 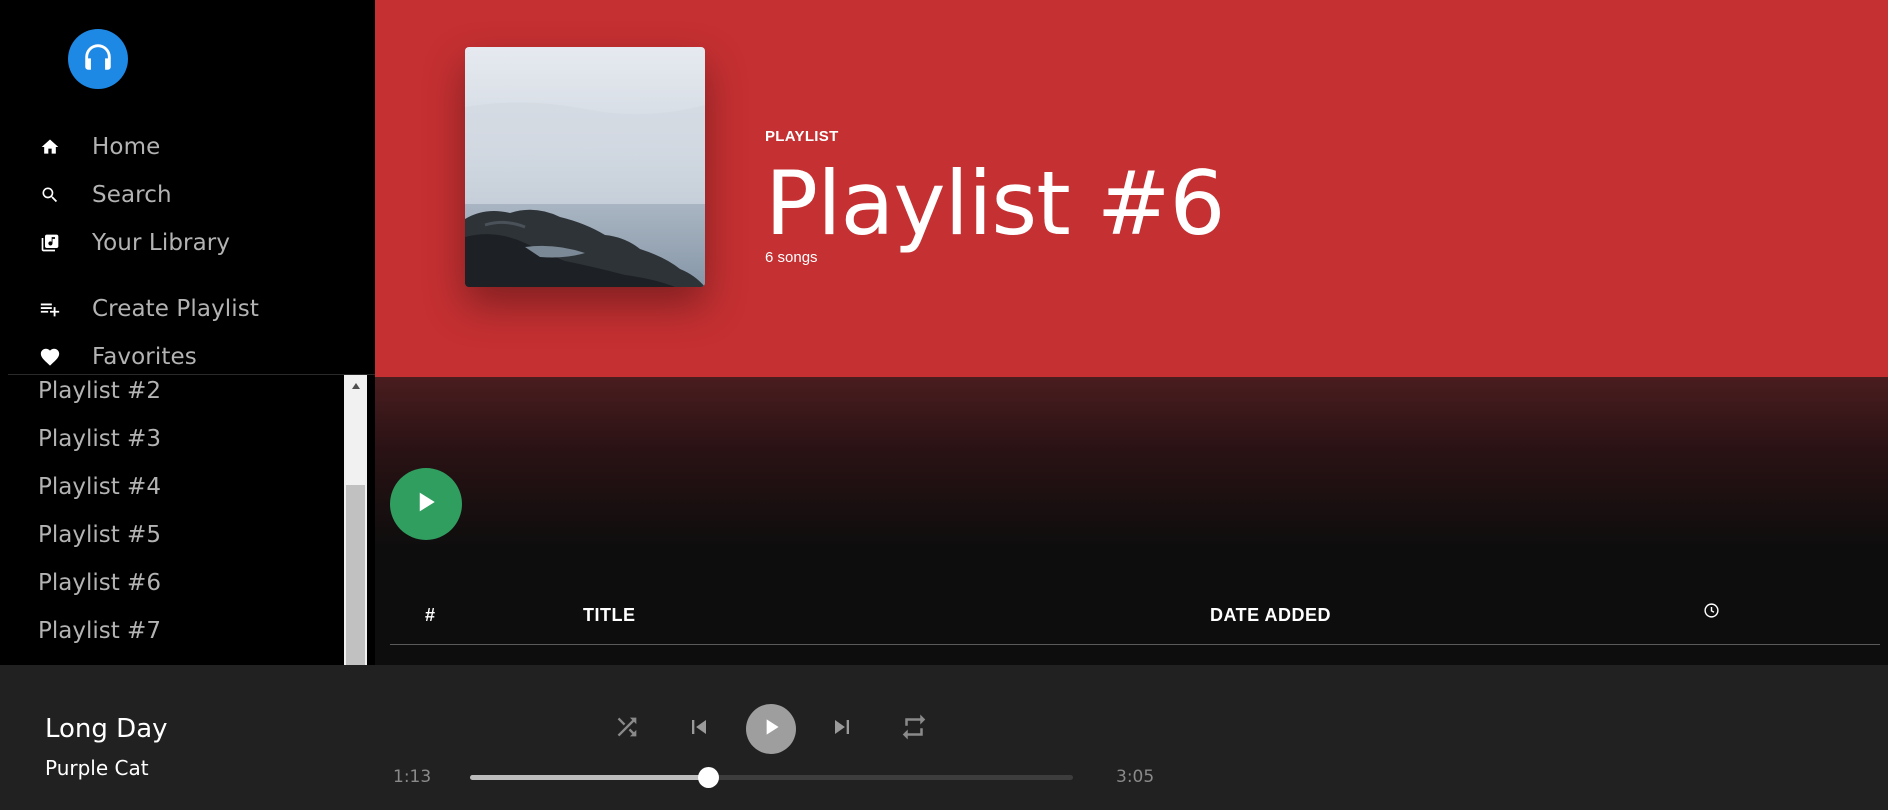 I want to click on repeat-button, so click(x=914, y=729).